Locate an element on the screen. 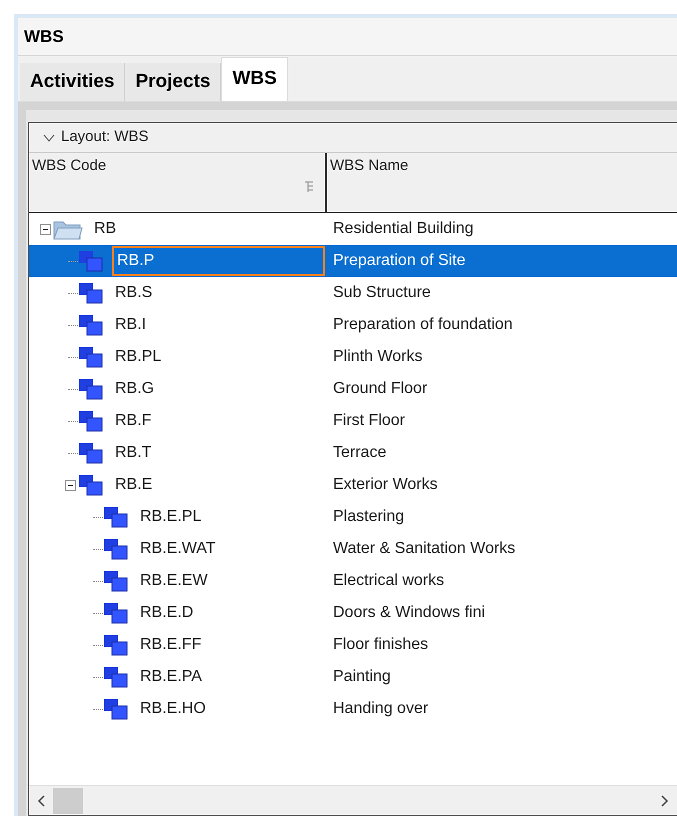 The image size is (677, 816). wbs-code: RB.G is located at coordinates (135, 389).